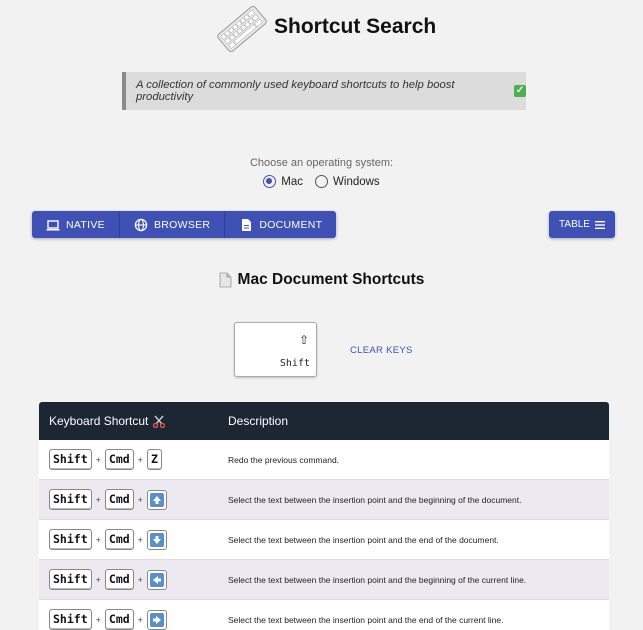  What do you see at coordinates (258, 421) in the screenshot?
I see `header-description: Description` at bounding box center [258, 421].